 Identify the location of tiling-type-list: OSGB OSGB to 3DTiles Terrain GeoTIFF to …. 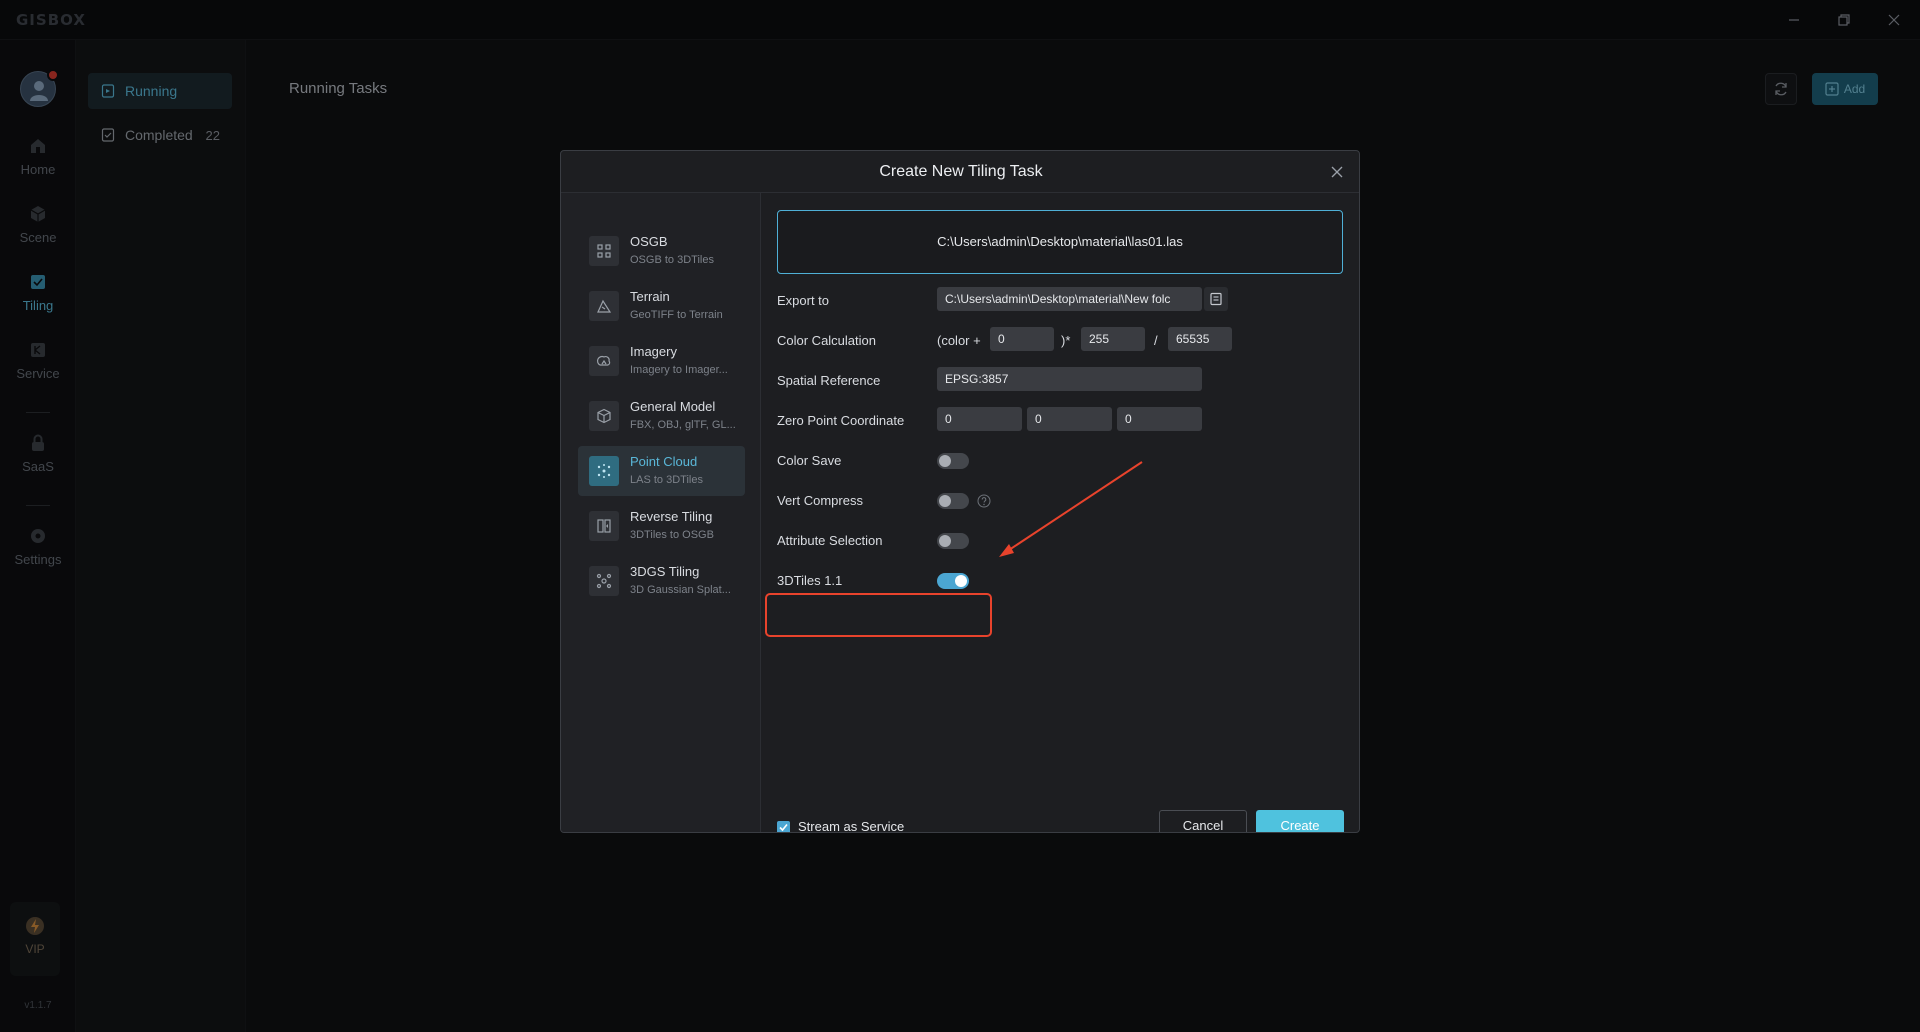
(661, 512).